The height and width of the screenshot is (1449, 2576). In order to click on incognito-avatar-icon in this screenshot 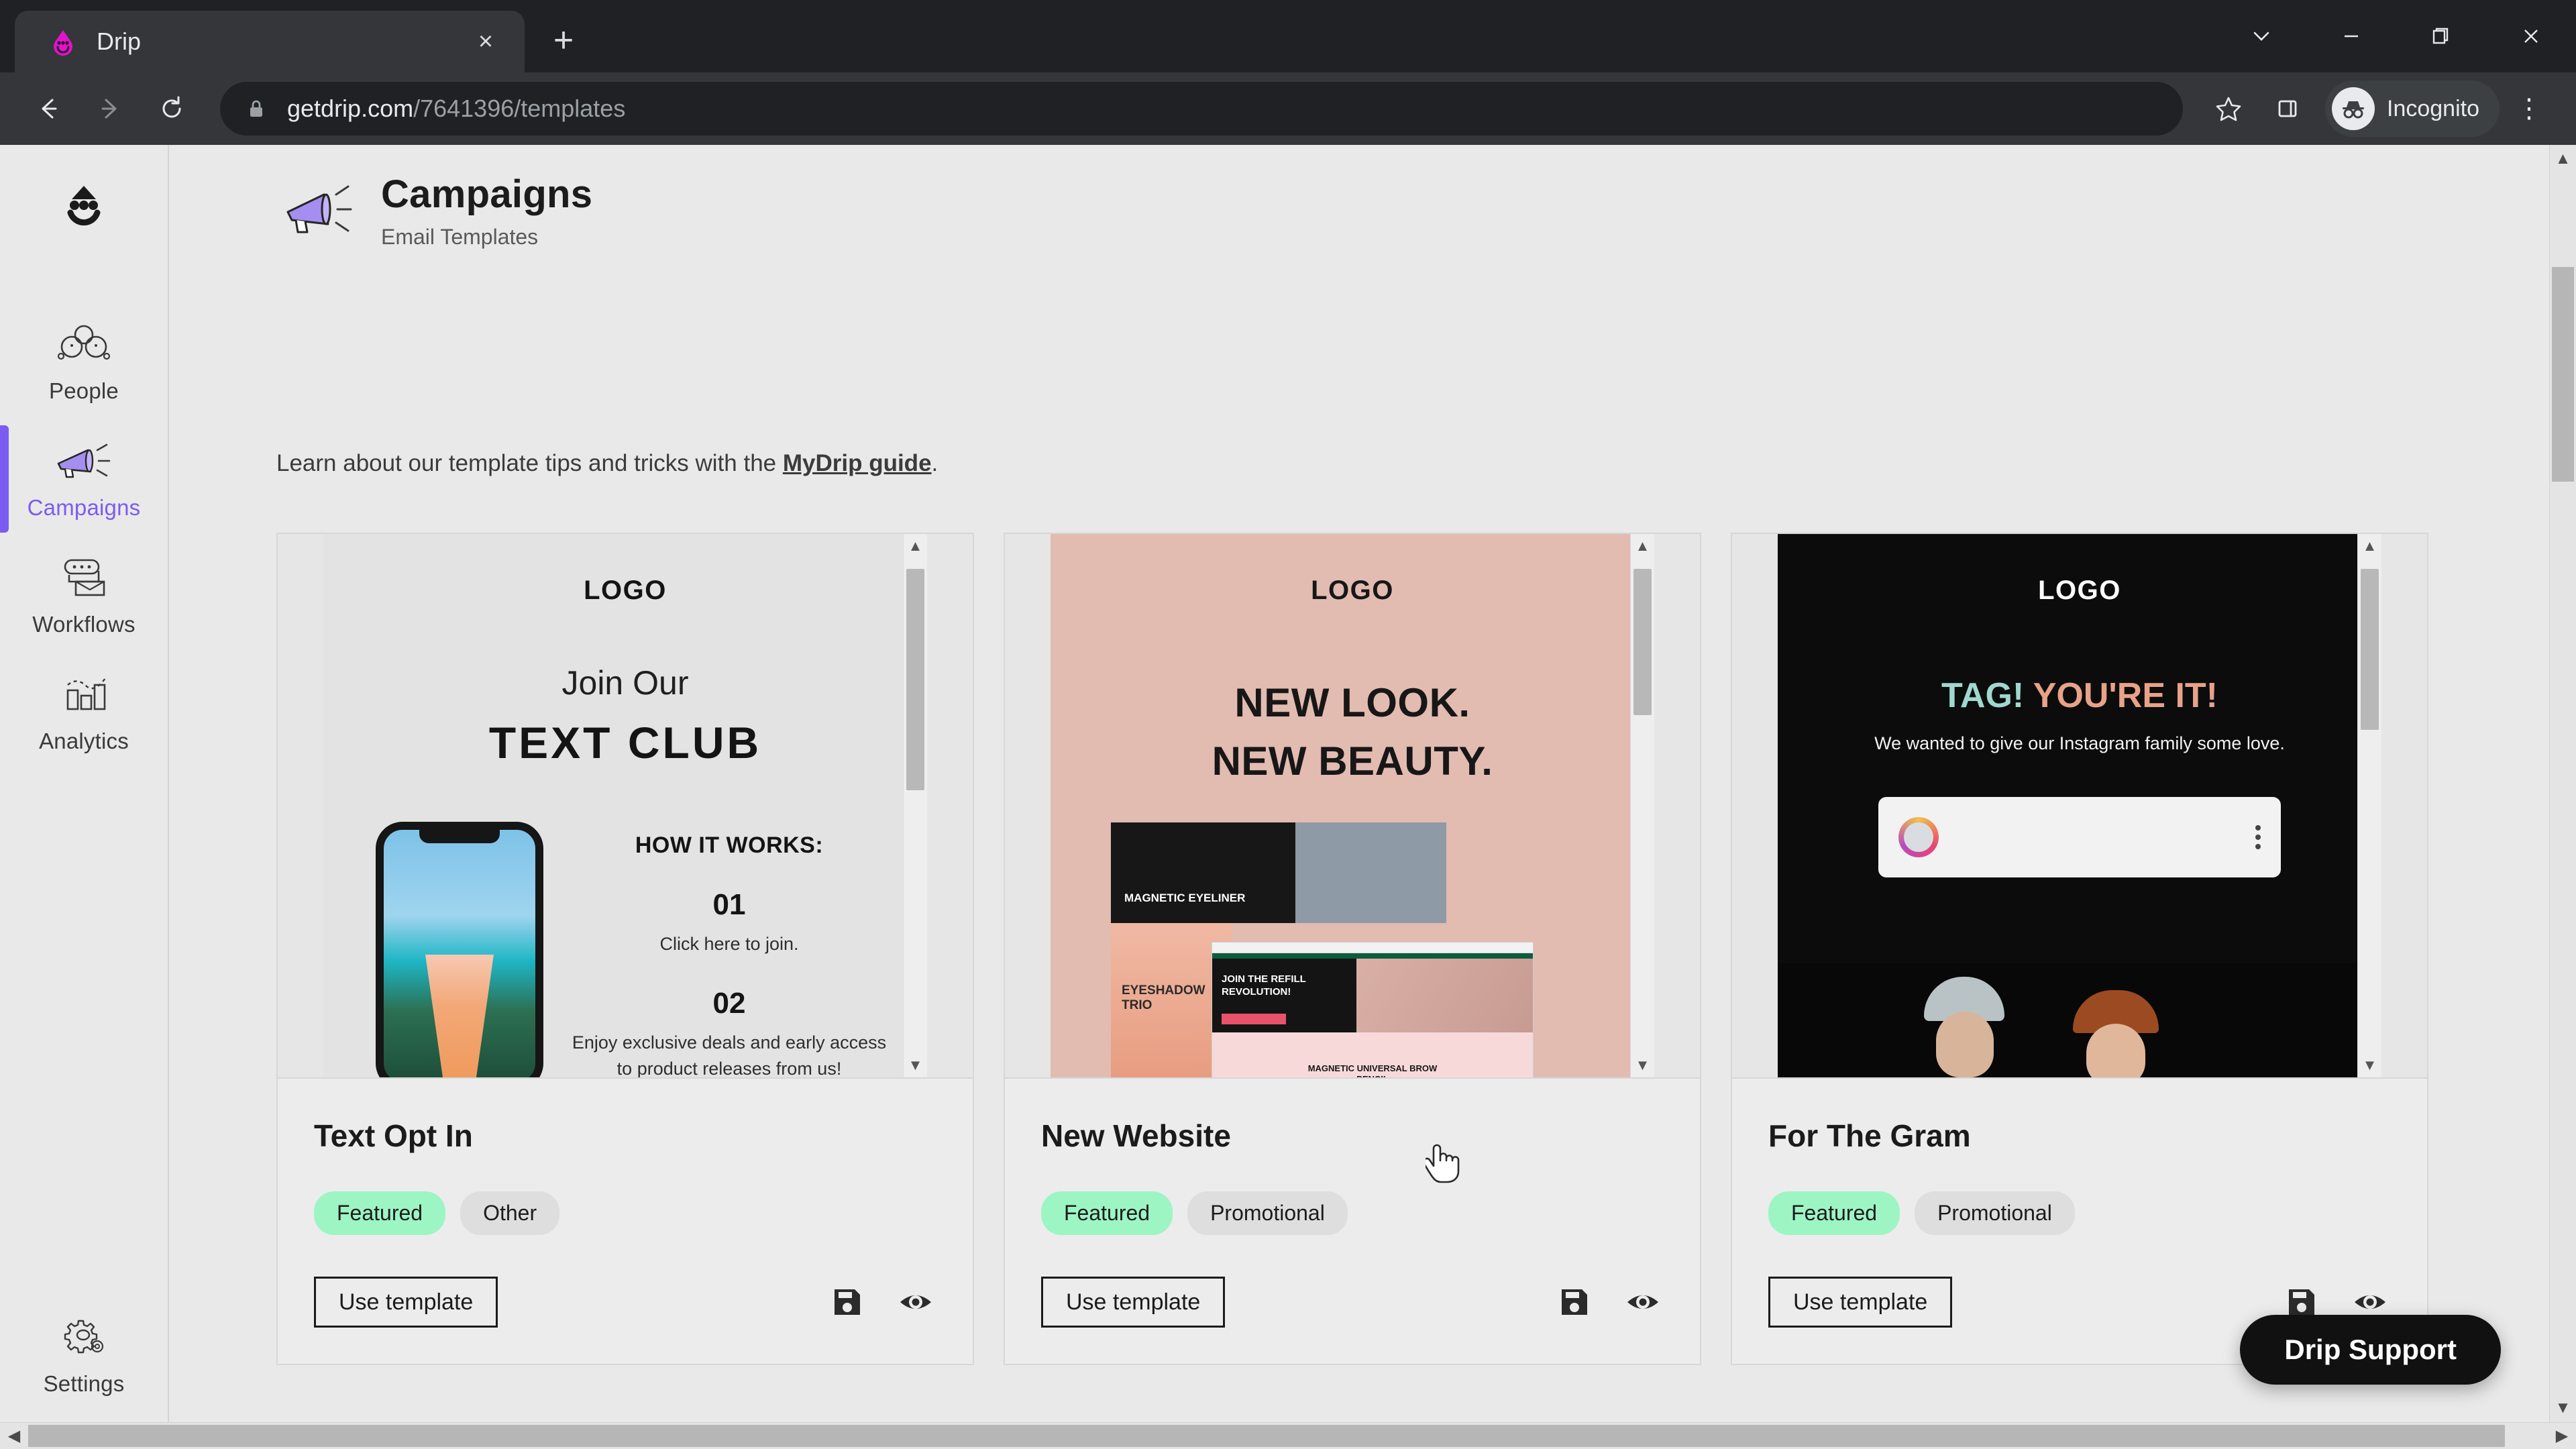, I will do `click(2353, 108)`.